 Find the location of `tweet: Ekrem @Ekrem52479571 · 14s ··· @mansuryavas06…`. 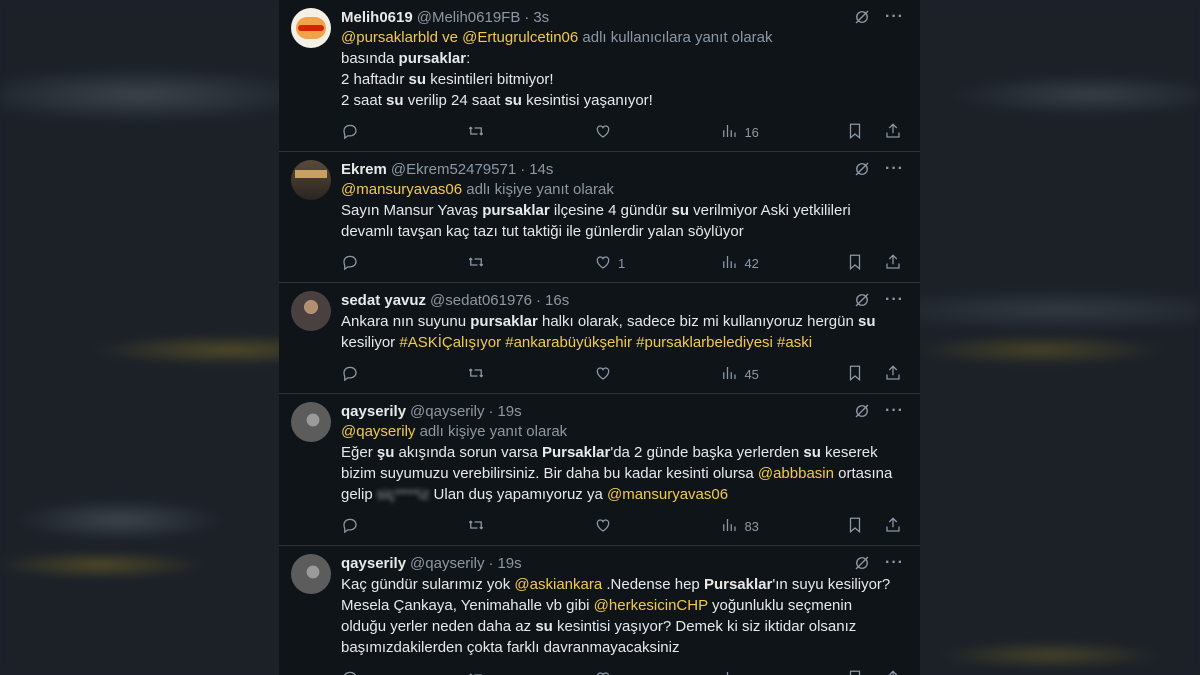

tweet: Ekrem @Ekrem52479571 · 14s ··· @mansuryavas06… is located at coordinates (599, 217).